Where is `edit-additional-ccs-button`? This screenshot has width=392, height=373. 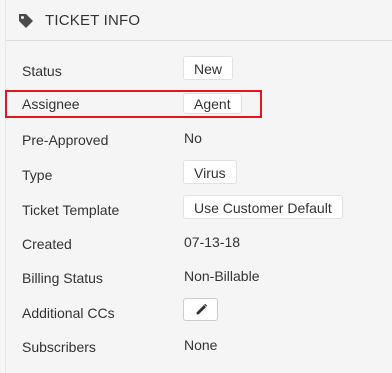
edit-additional-ccs-button is located at coordinates (200, 309).